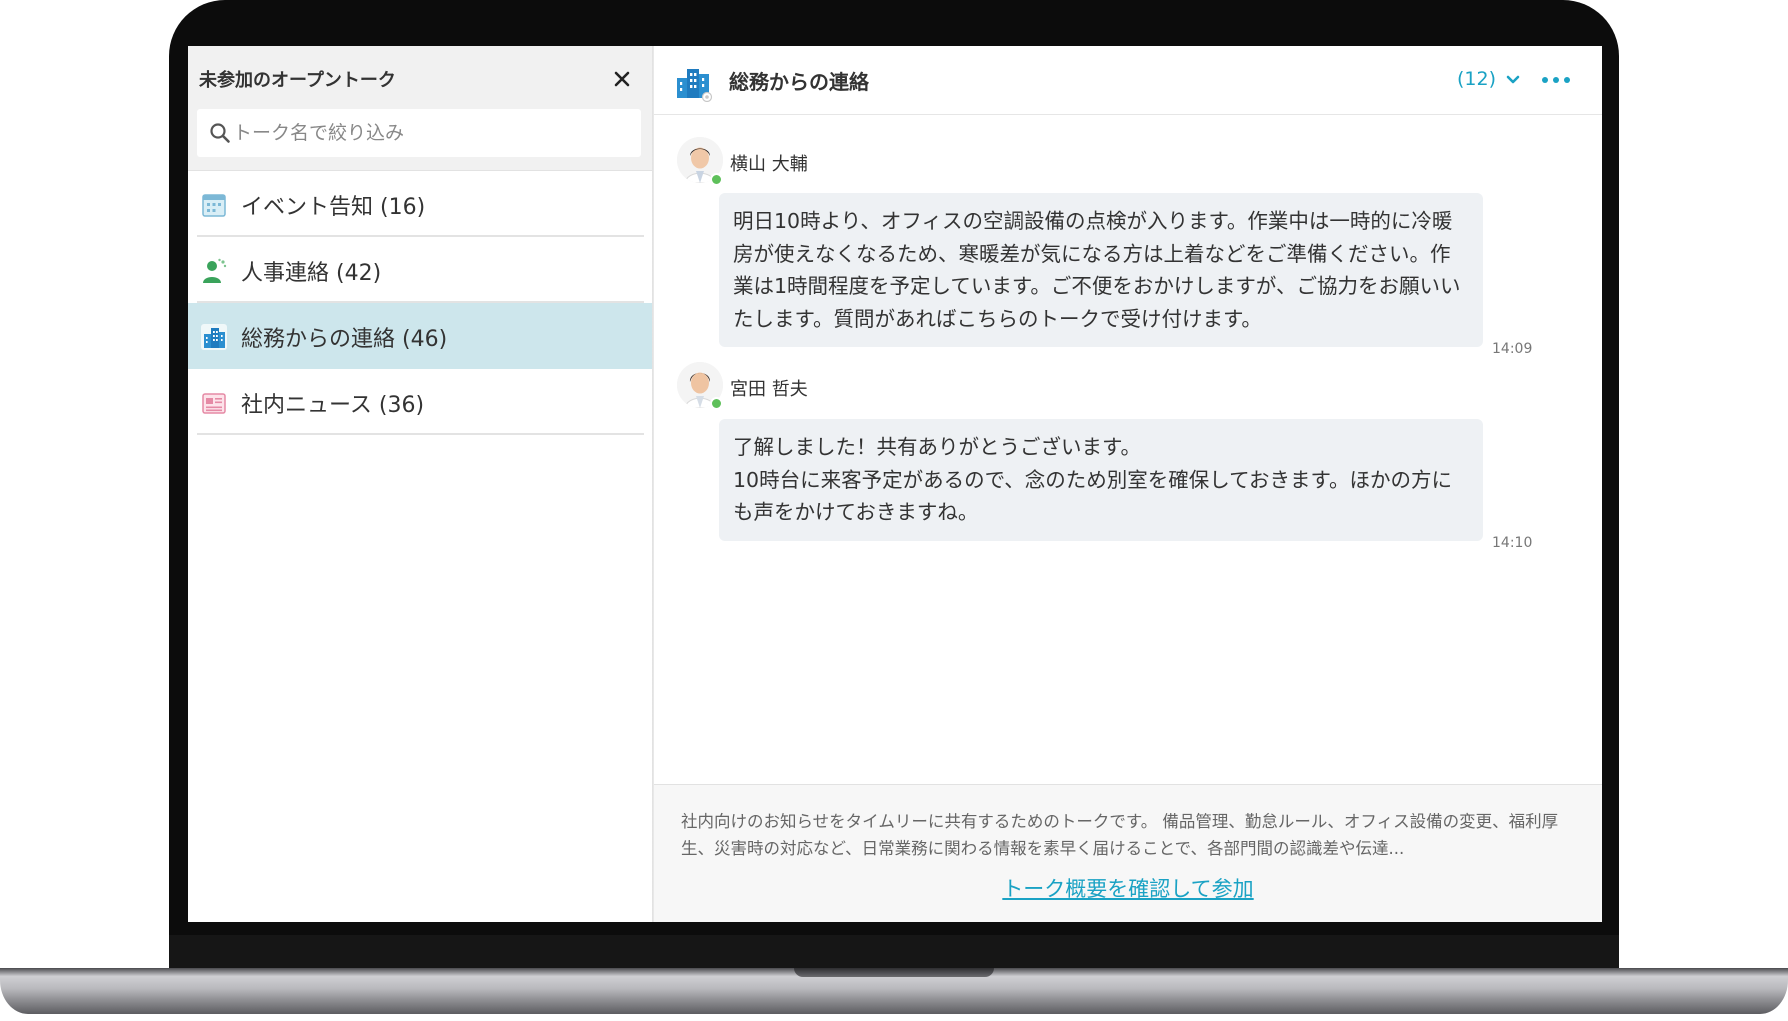 Image resolution: width=1788 pixels, height=1021 pixels. Describe the element at coordinates (420, 108) in the screenshot. I see `open-talk-panel-header: 未参加のオープントーク` at that location.